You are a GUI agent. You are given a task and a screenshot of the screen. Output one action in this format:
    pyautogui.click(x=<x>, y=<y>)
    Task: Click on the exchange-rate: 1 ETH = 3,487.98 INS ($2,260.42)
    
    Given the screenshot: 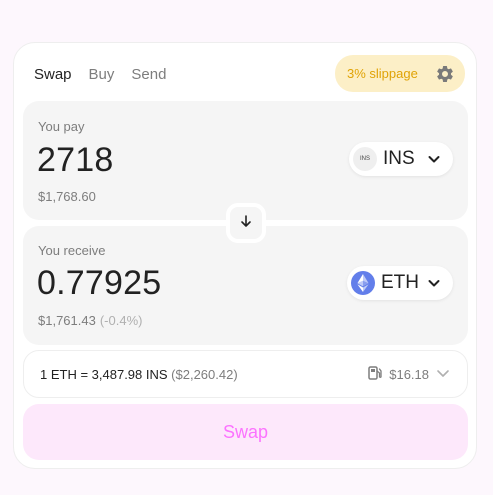 What is the action you would take?
    pyautogui.click(x=139, y=374)
    